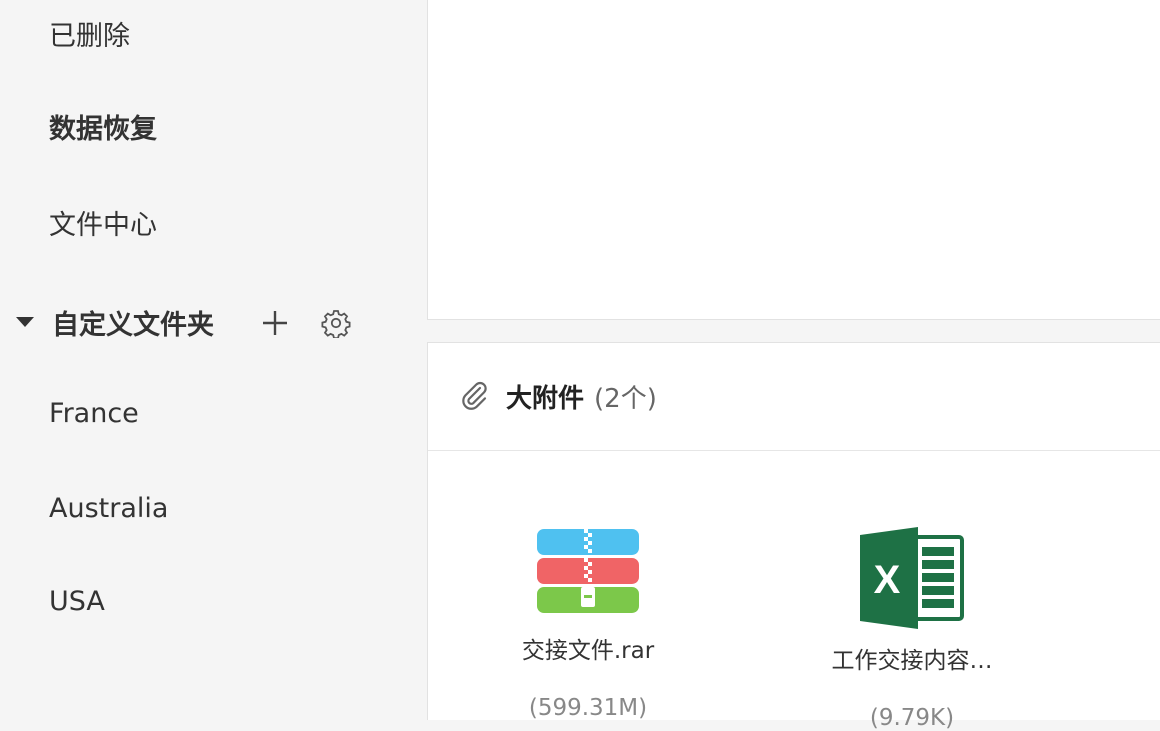 The image size is (1160, 731). Describe the element at coordinates (77, 602) in the screenshot. I see `folder-item-usa: USA` at that location.